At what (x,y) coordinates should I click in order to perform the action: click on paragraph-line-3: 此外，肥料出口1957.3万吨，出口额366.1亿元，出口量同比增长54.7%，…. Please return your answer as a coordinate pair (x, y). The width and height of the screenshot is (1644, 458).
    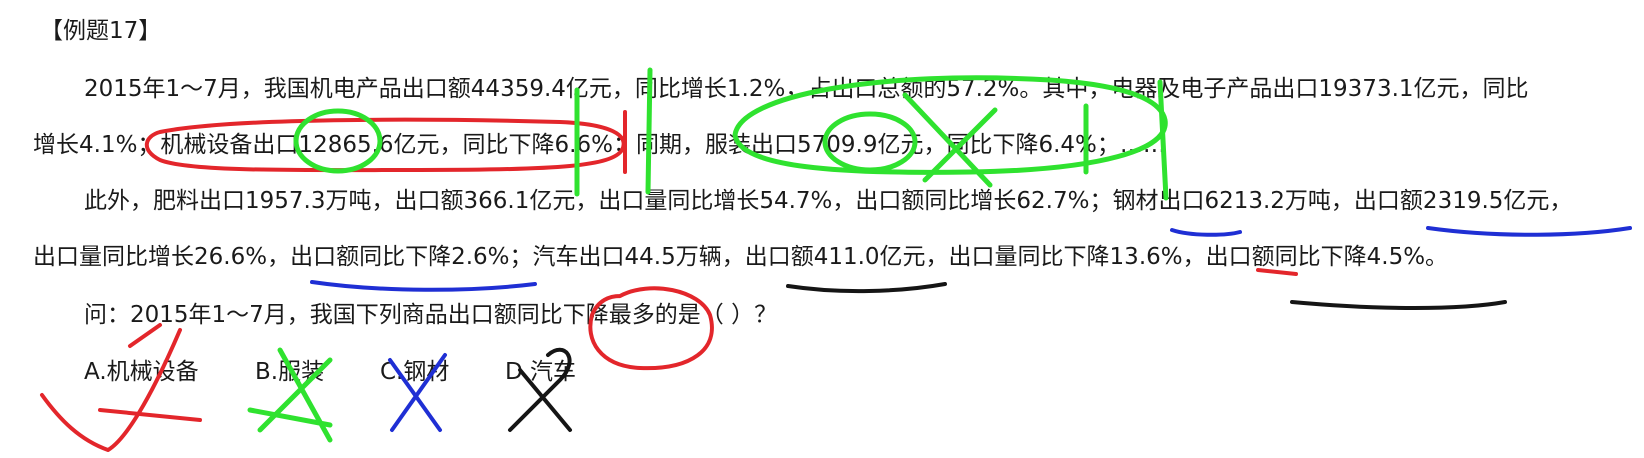
    Looking at the image, I should click on (828, 201).